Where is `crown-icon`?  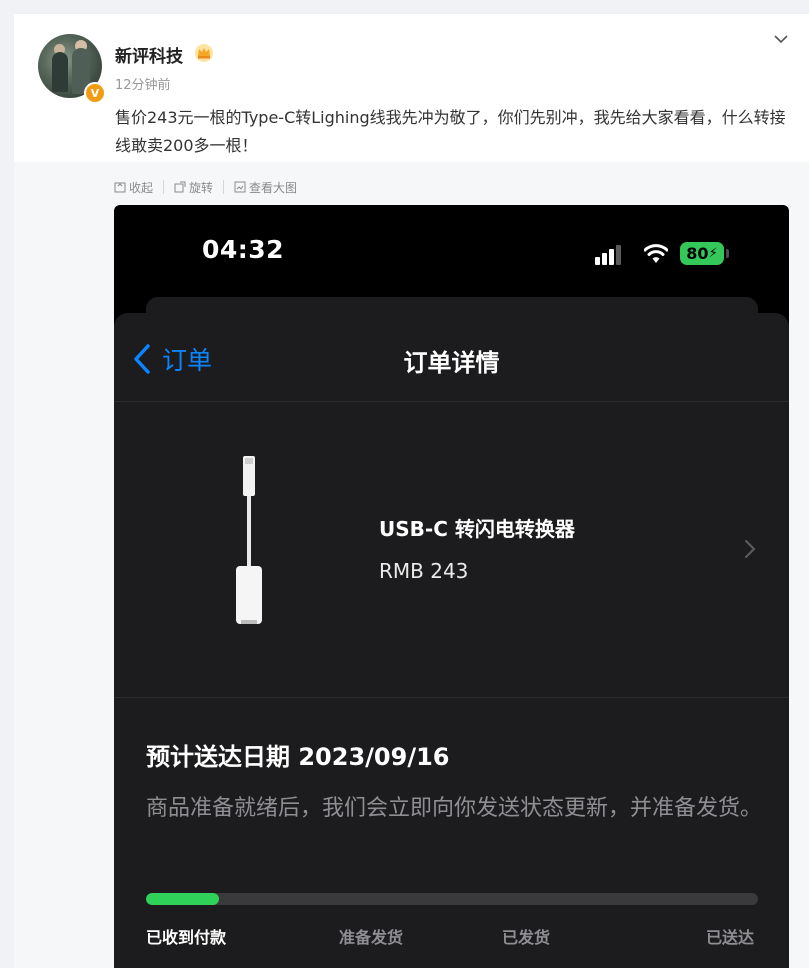 crown-icon is located at coordinates (204, 53).